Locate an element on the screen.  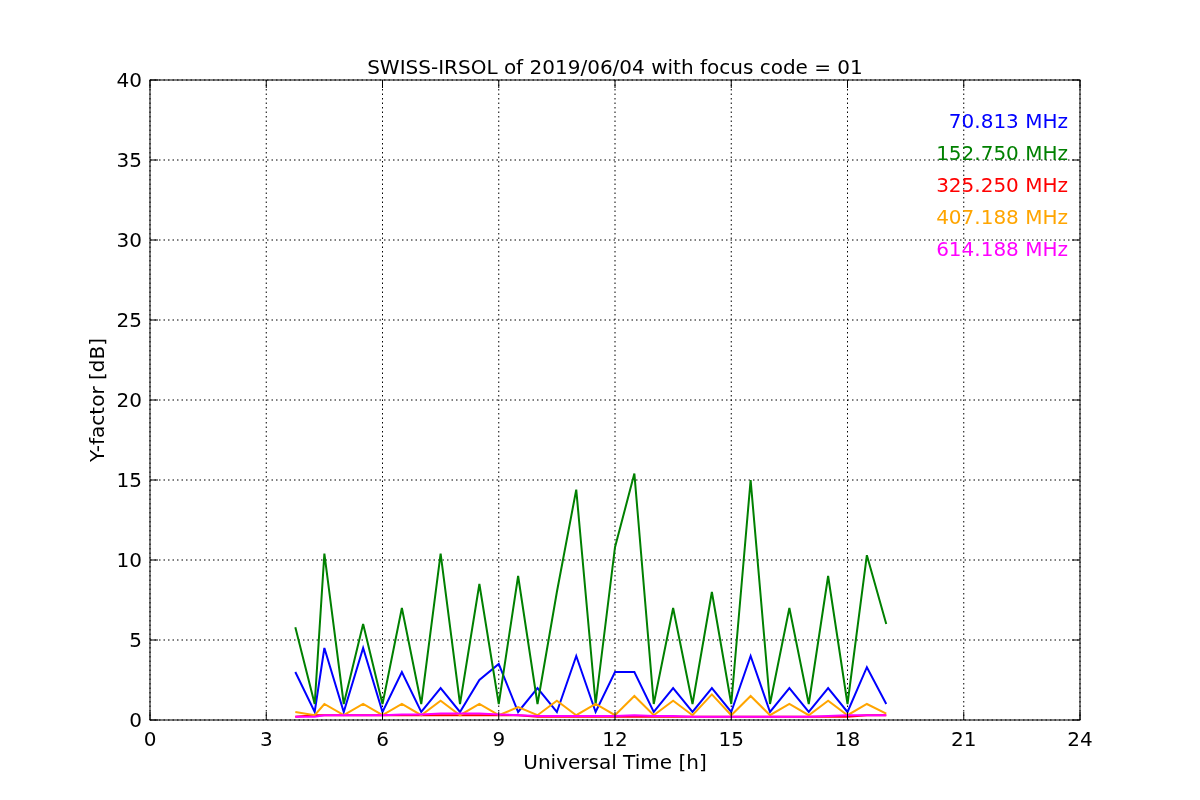
y-tick-label: 25 is located at coordinates (129, 320).